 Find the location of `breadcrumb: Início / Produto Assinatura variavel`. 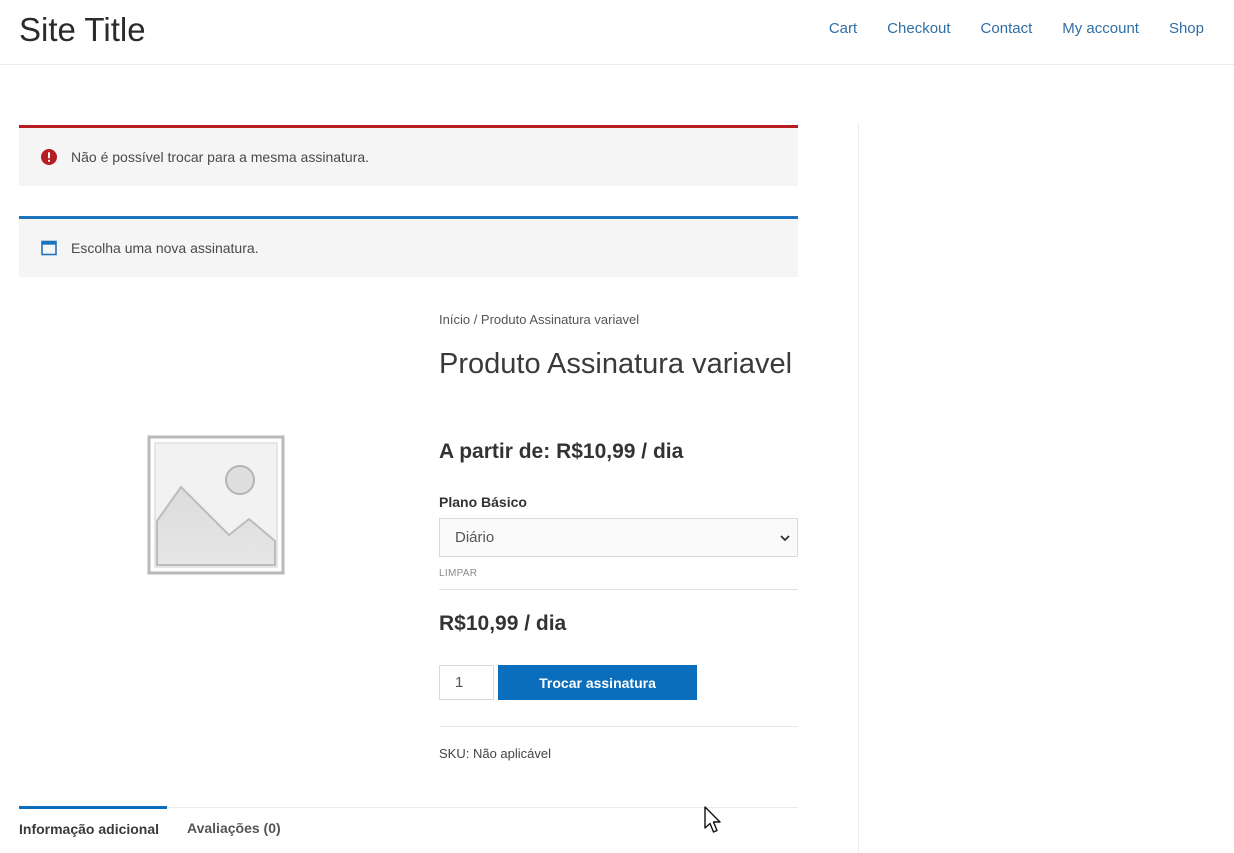

breadcrumb: Início / Produto Assinatura variavel is located at coordinates (539, 319).